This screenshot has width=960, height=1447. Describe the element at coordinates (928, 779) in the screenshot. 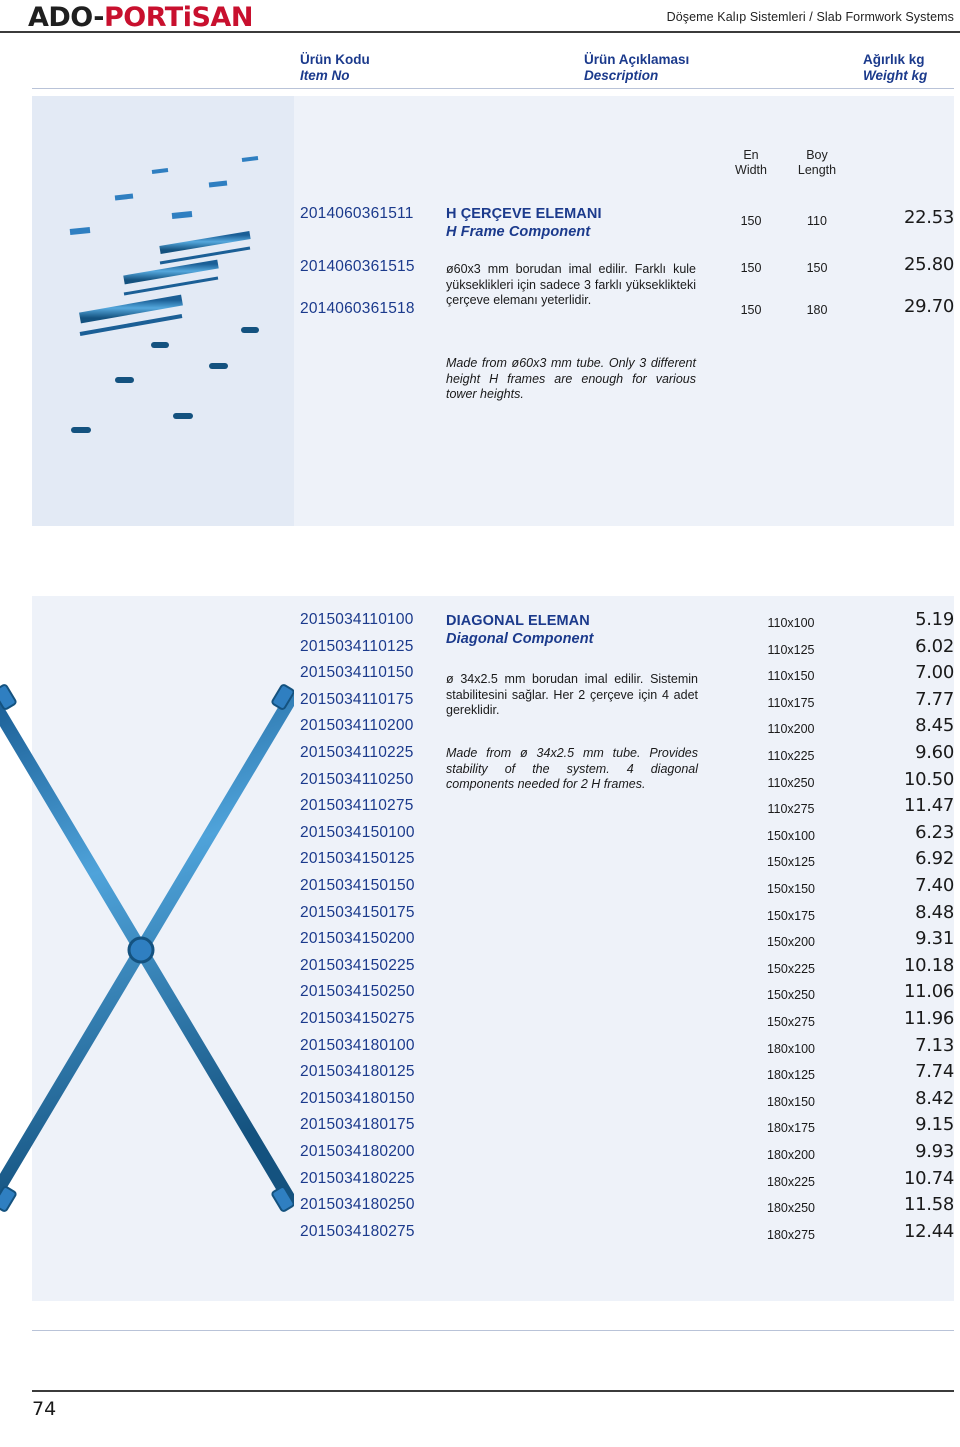

I see `weight-value: 10.50` at that location.